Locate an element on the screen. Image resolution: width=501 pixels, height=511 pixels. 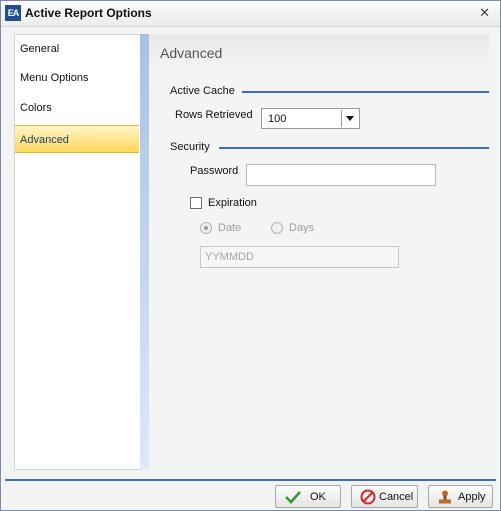
cancel-button: Cancel is located at coordinates (384, 496).